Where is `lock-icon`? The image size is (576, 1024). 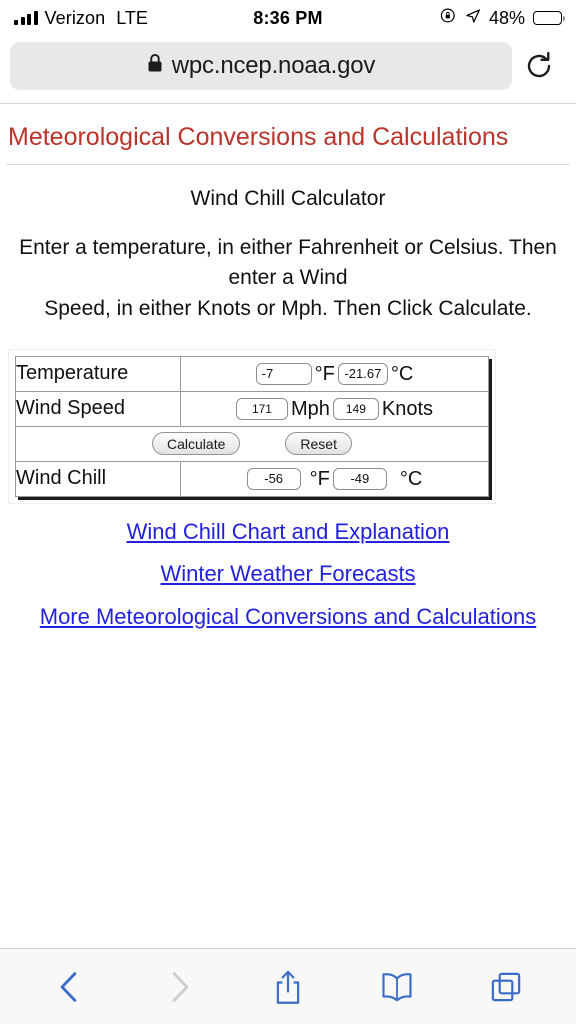
lock-icon is located at coordinates (155, 65).